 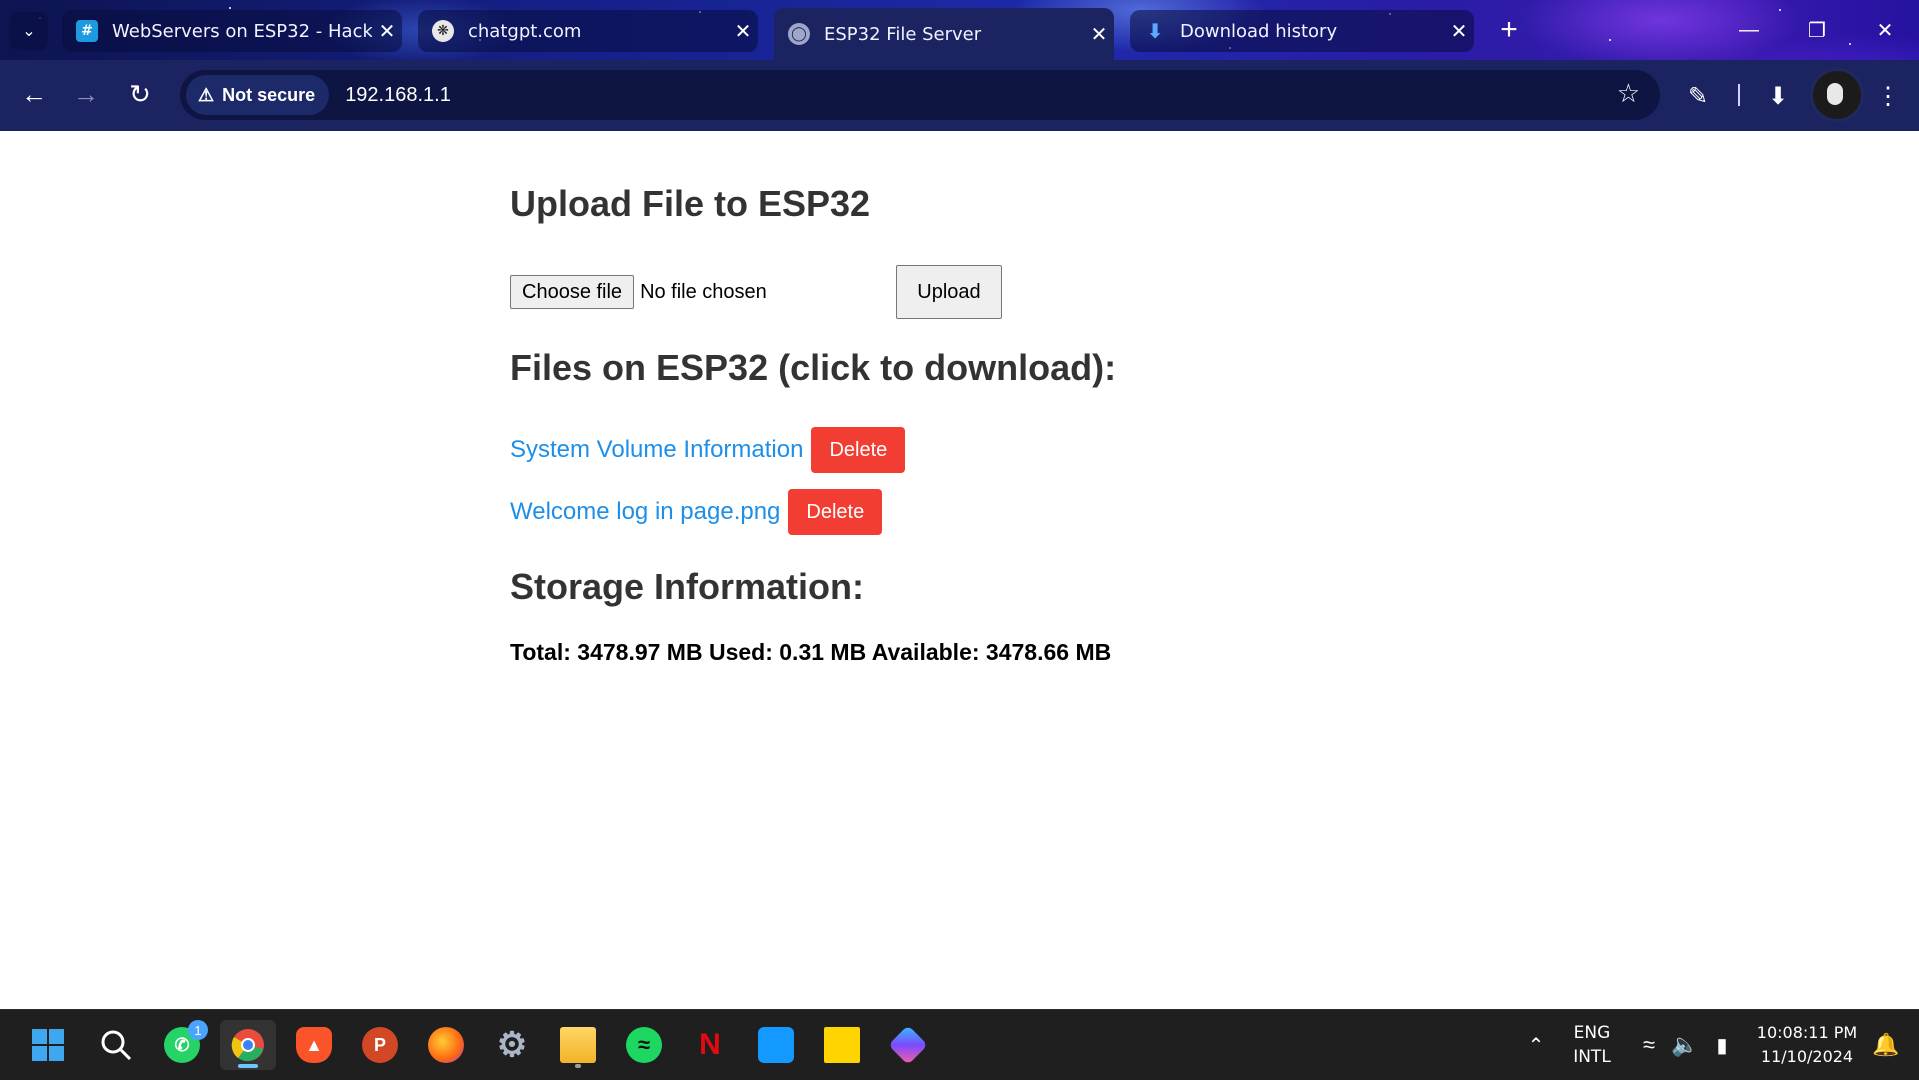 I want to click on storage-heading: Storage Information:, so click(x=687, y=586).